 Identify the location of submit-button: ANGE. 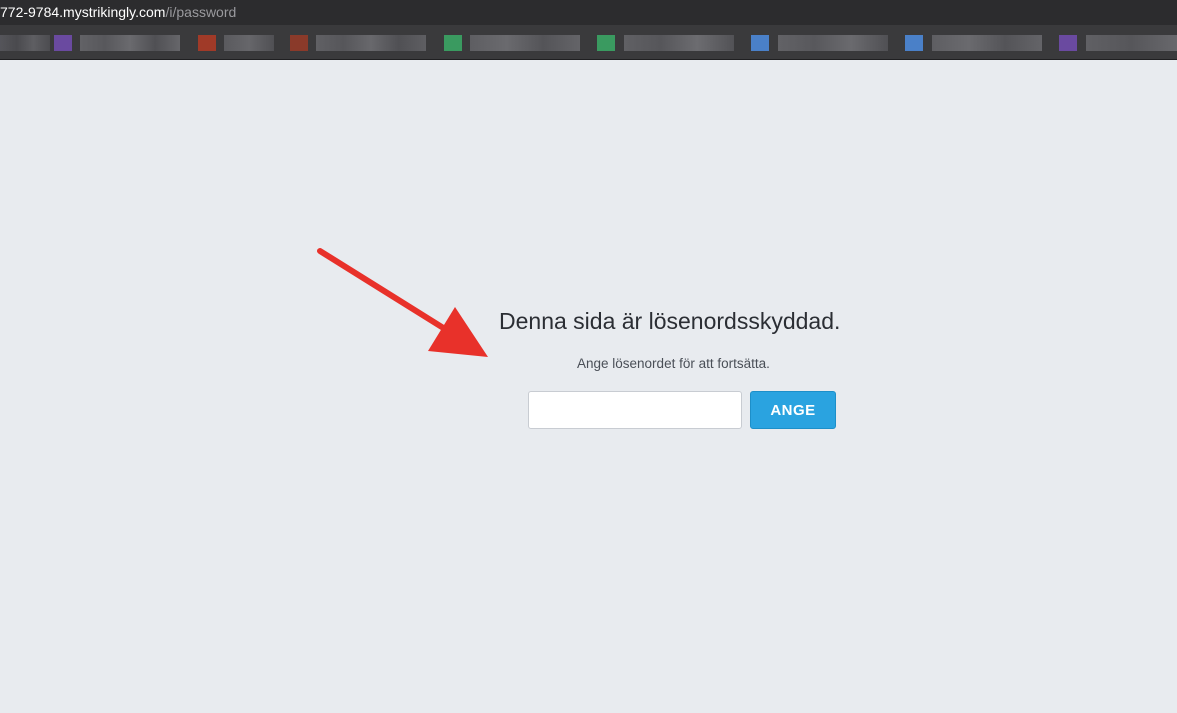
(793, 410).